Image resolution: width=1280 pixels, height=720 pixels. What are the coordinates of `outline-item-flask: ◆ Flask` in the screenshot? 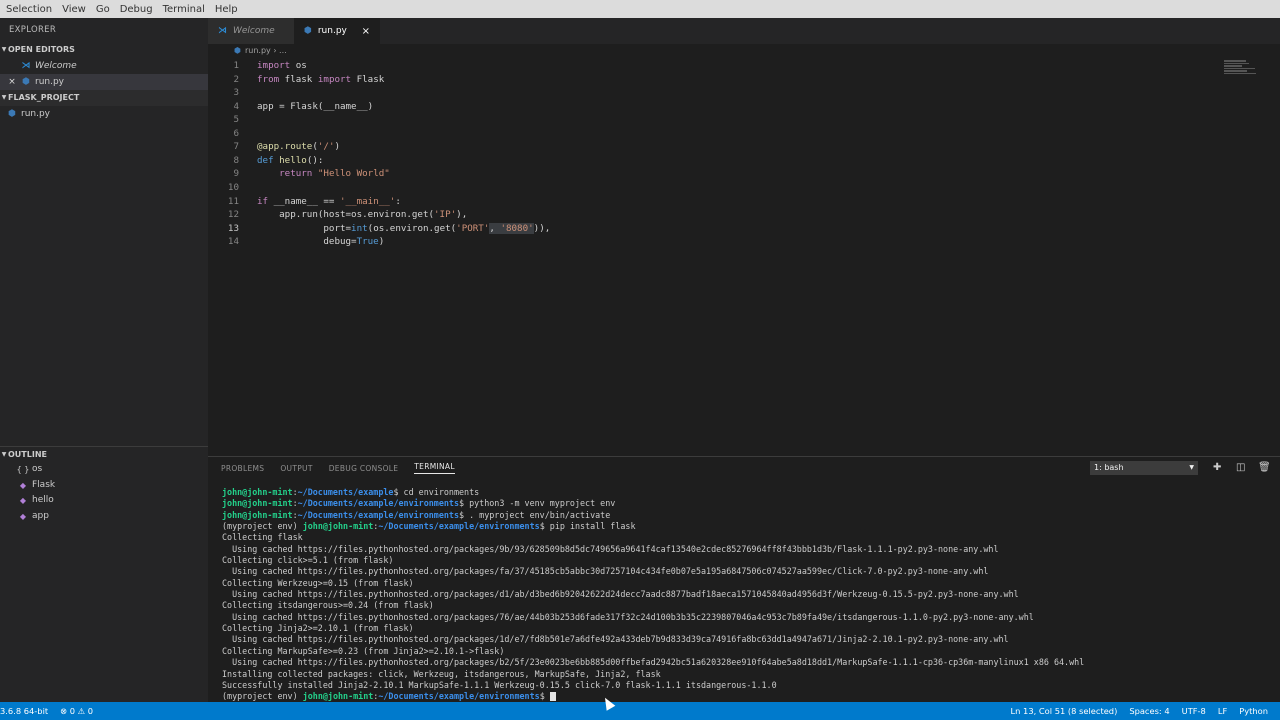 It's located at (104, 486).